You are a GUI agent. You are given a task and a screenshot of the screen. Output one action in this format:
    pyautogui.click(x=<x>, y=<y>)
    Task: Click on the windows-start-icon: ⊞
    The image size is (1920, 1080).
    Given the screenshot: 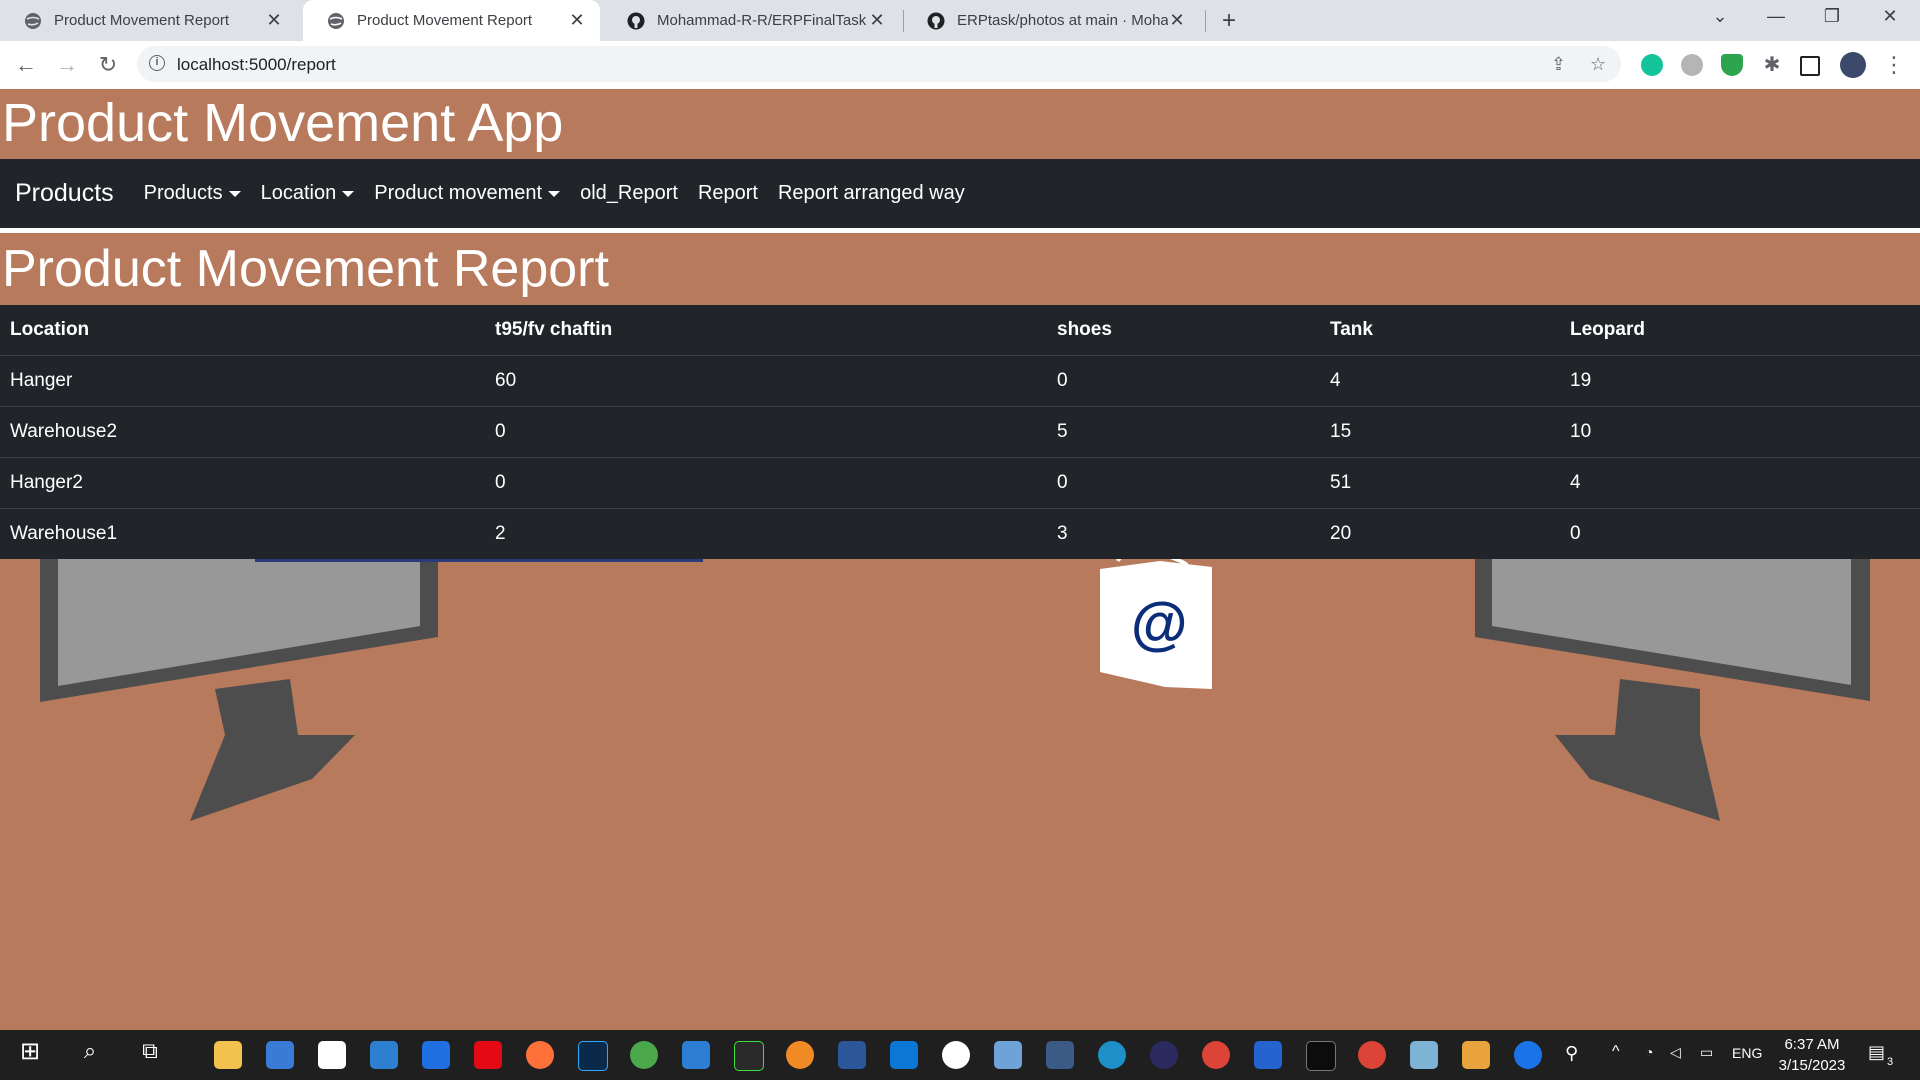 What is the action you would take?
    pyautogui.click(x=30, y=1051)
    